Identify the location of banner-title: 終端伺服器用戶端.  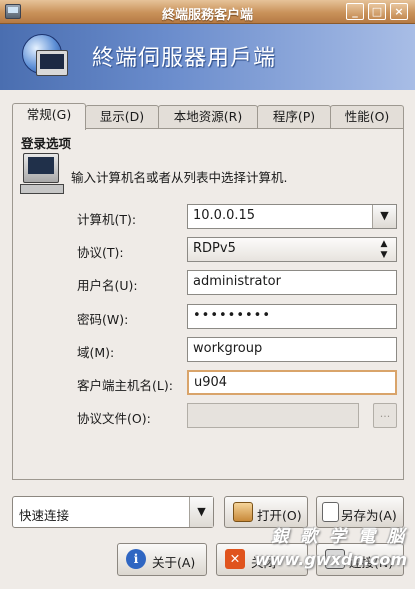
(184, 58).